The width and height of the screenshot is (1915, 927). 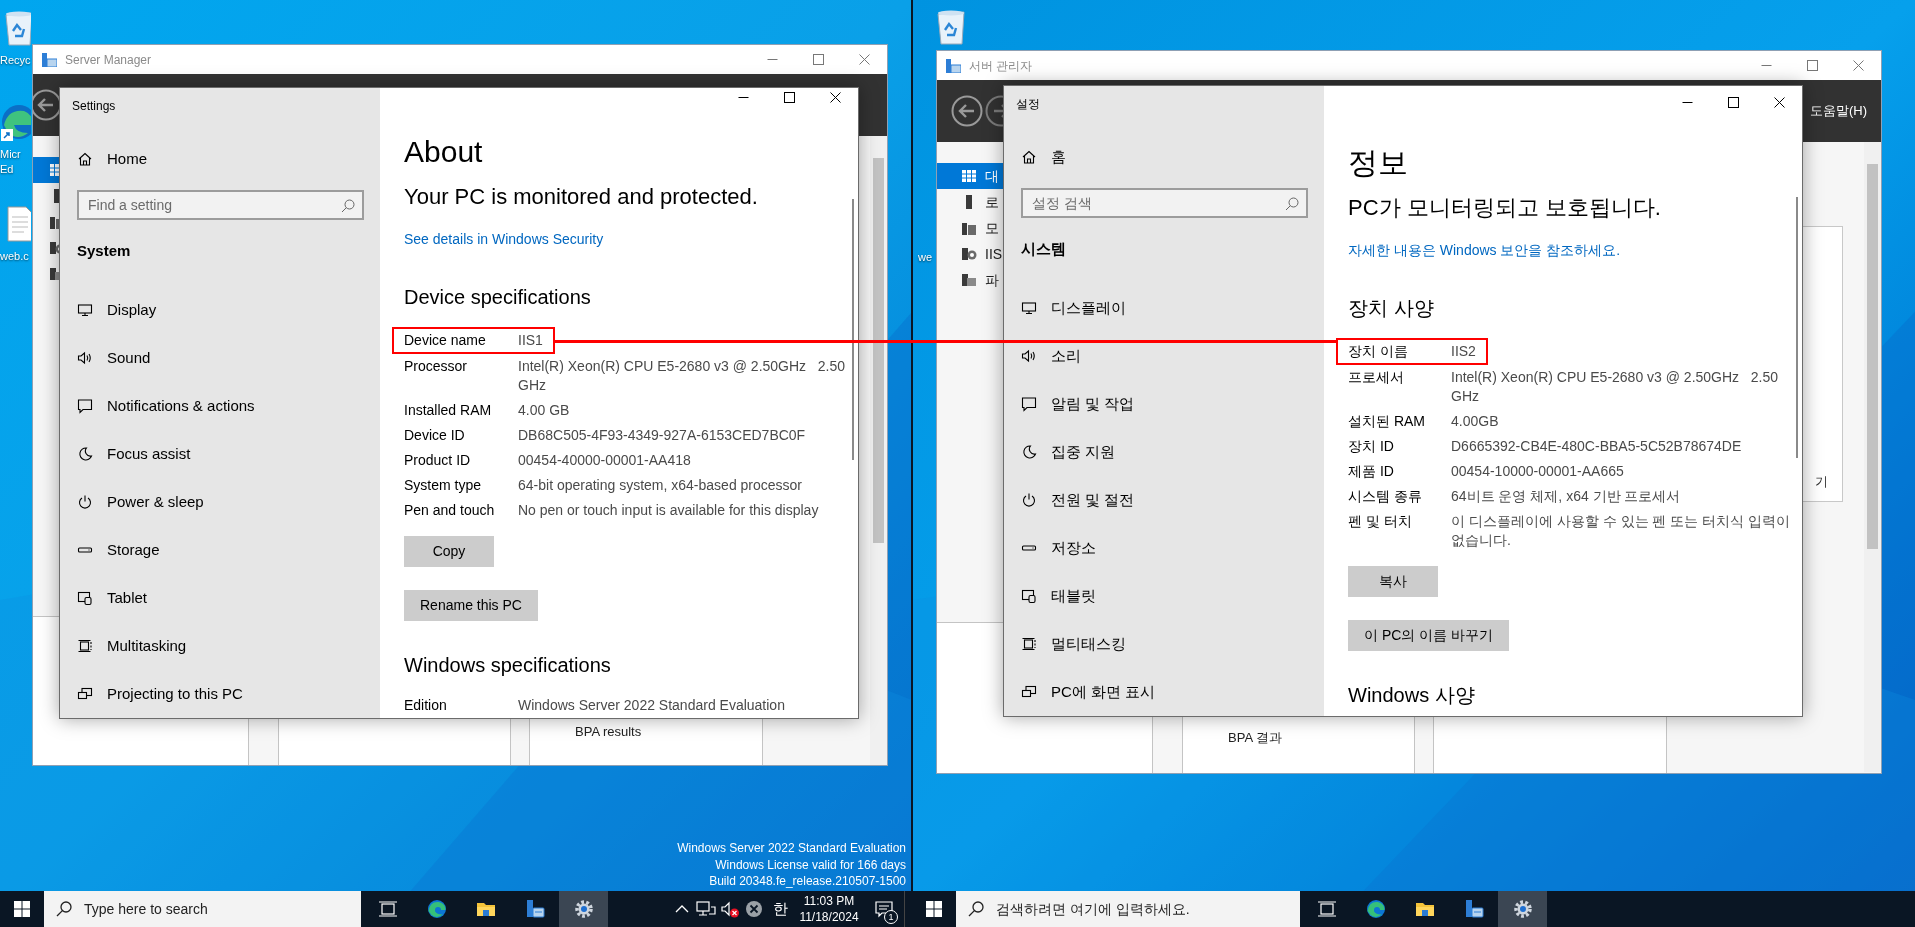 I want to click on nav-item: Notifications & actions, so click(x=220, y=406).